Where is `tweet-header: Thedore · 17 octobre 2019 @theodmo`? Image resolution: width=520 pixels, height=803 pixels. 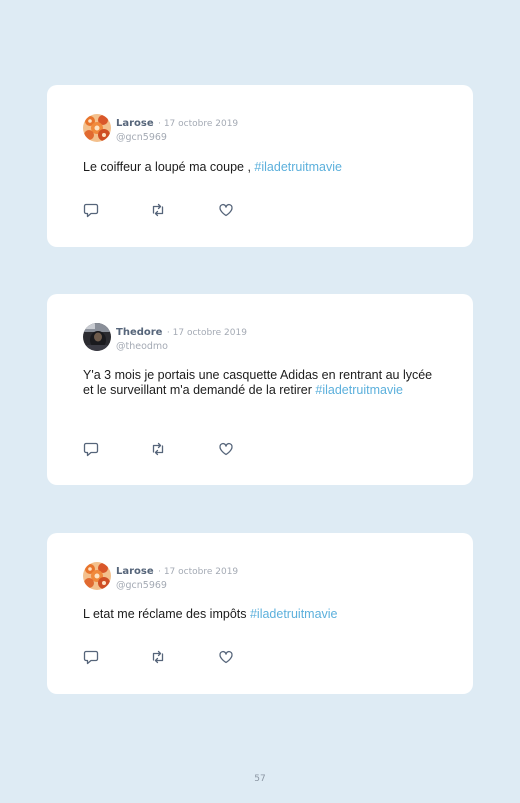 tweet-header: Thedore · 17 octobre 2019 @theodmo is located at coordinates (181, 338).